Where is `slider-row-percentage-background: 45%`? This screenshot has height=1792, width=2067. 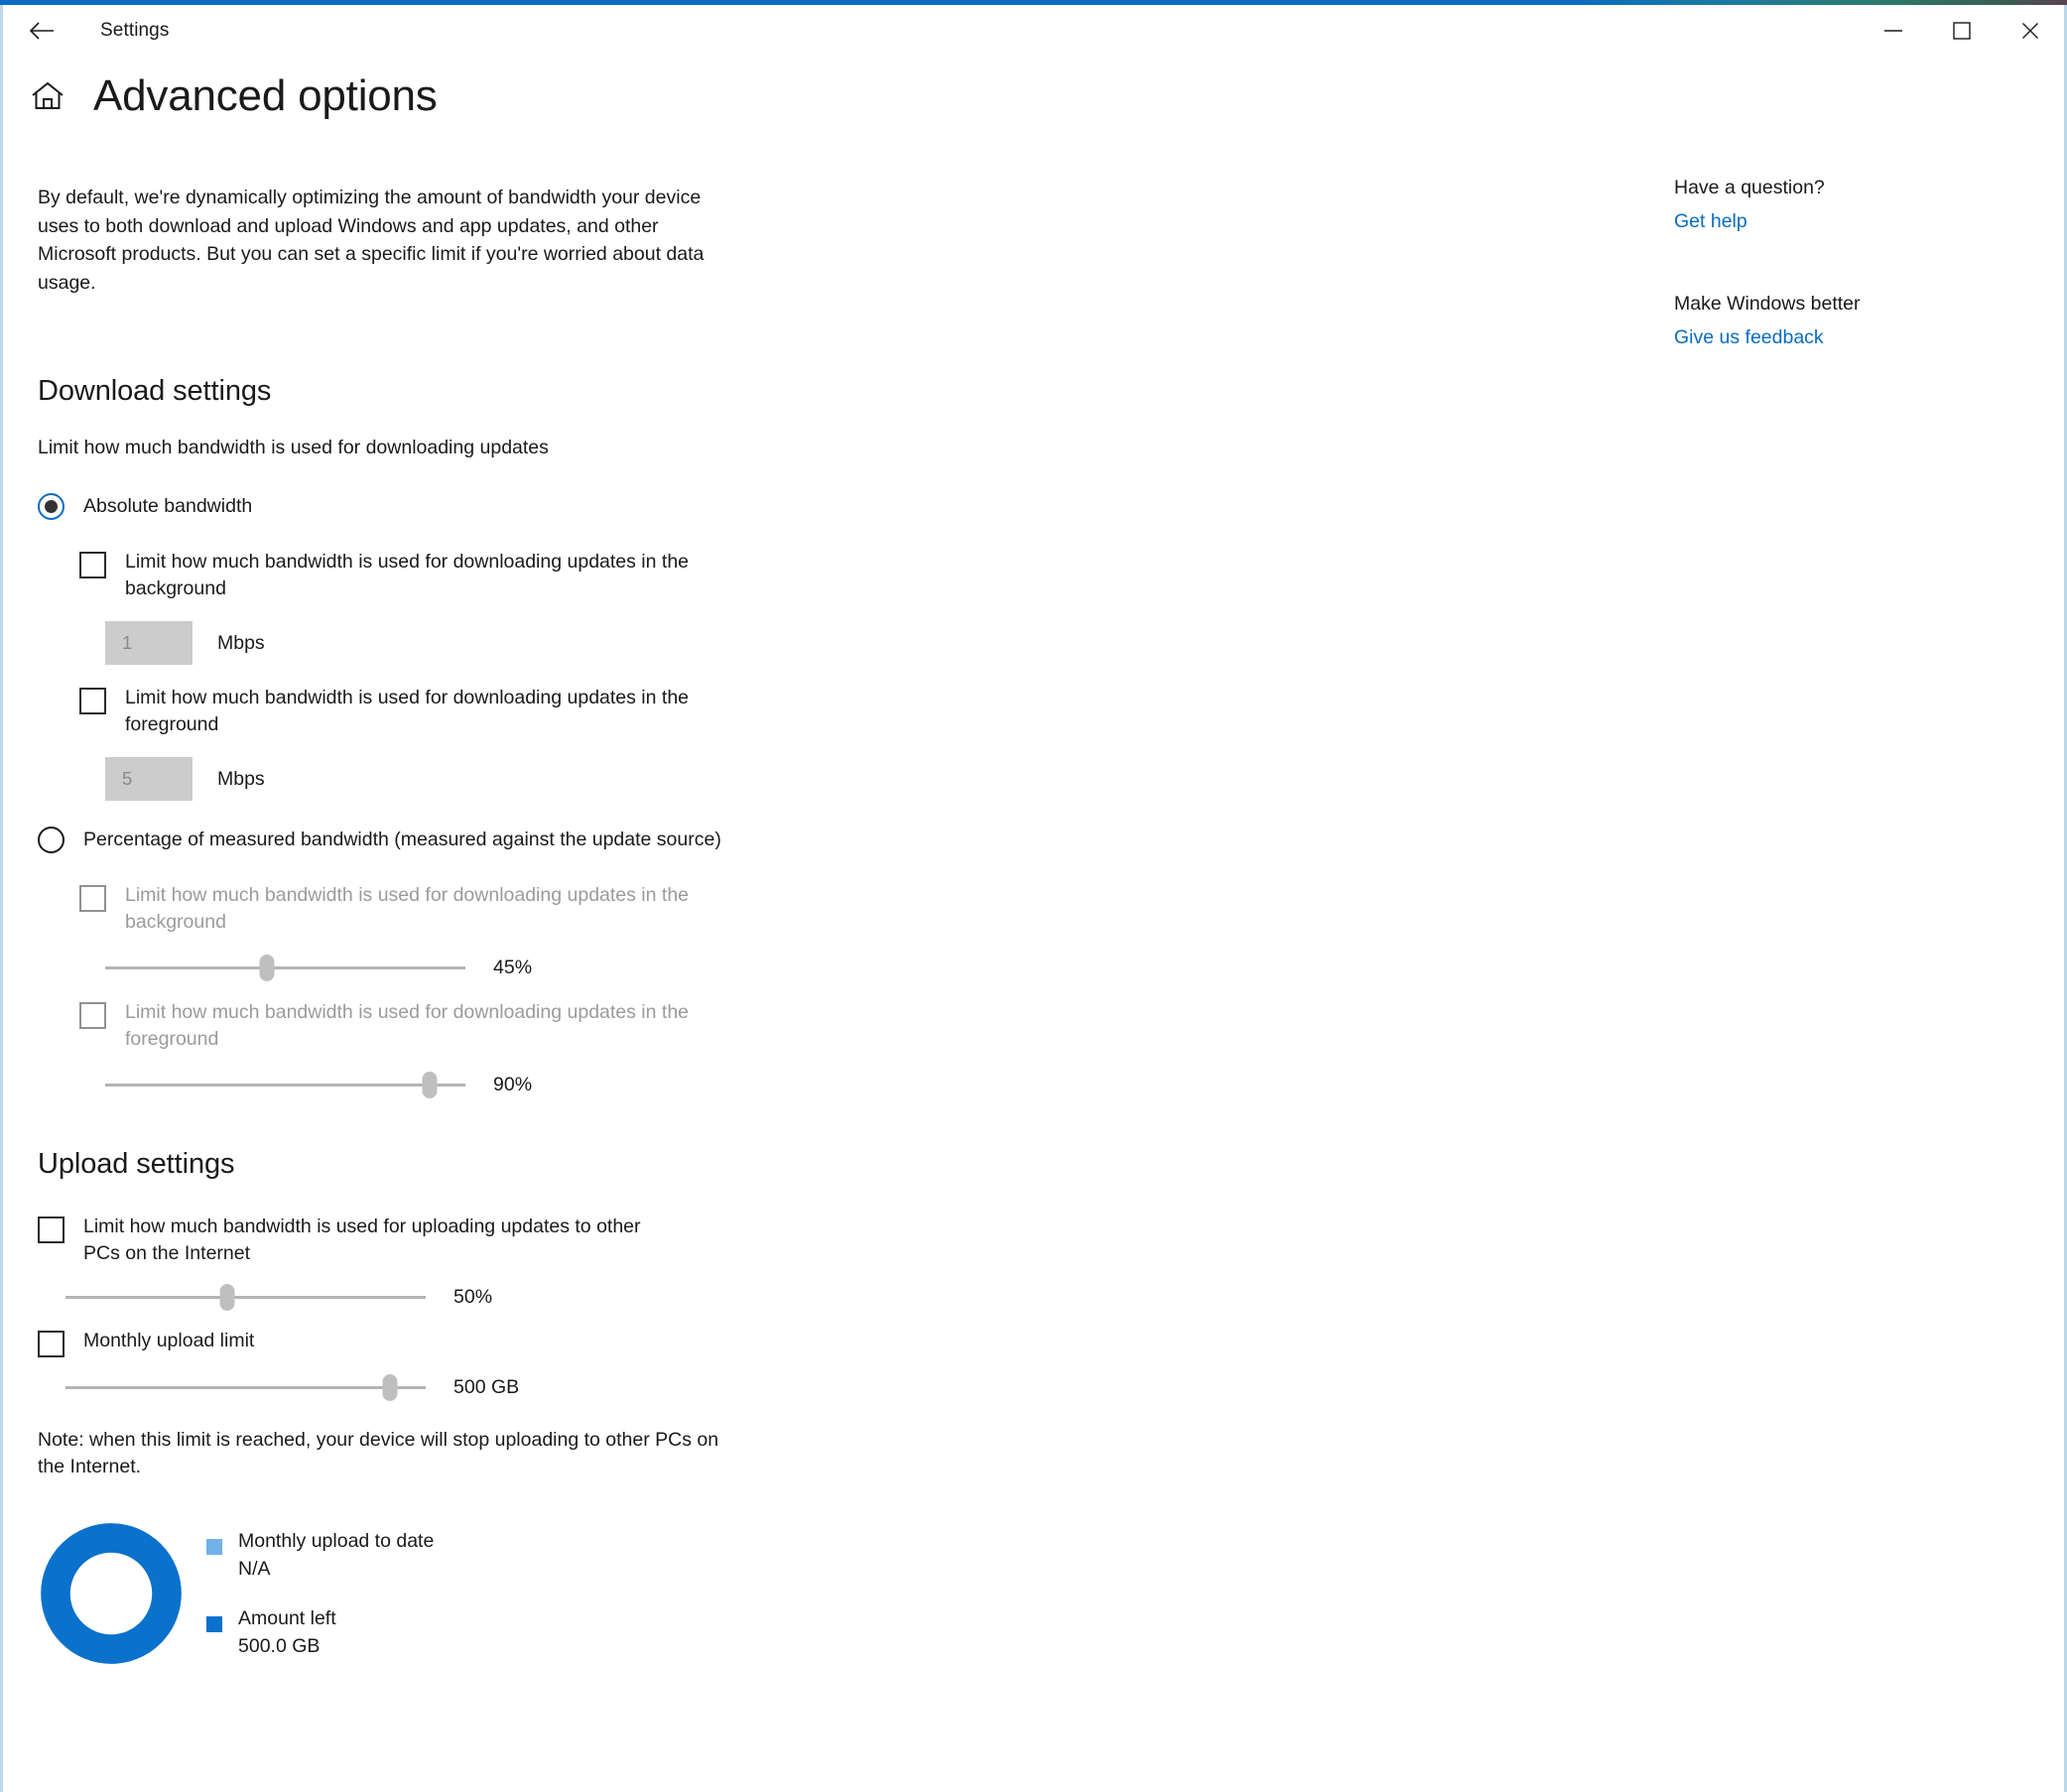 slider-row-percentage-background: 45% is located at coordinates (478, 967).